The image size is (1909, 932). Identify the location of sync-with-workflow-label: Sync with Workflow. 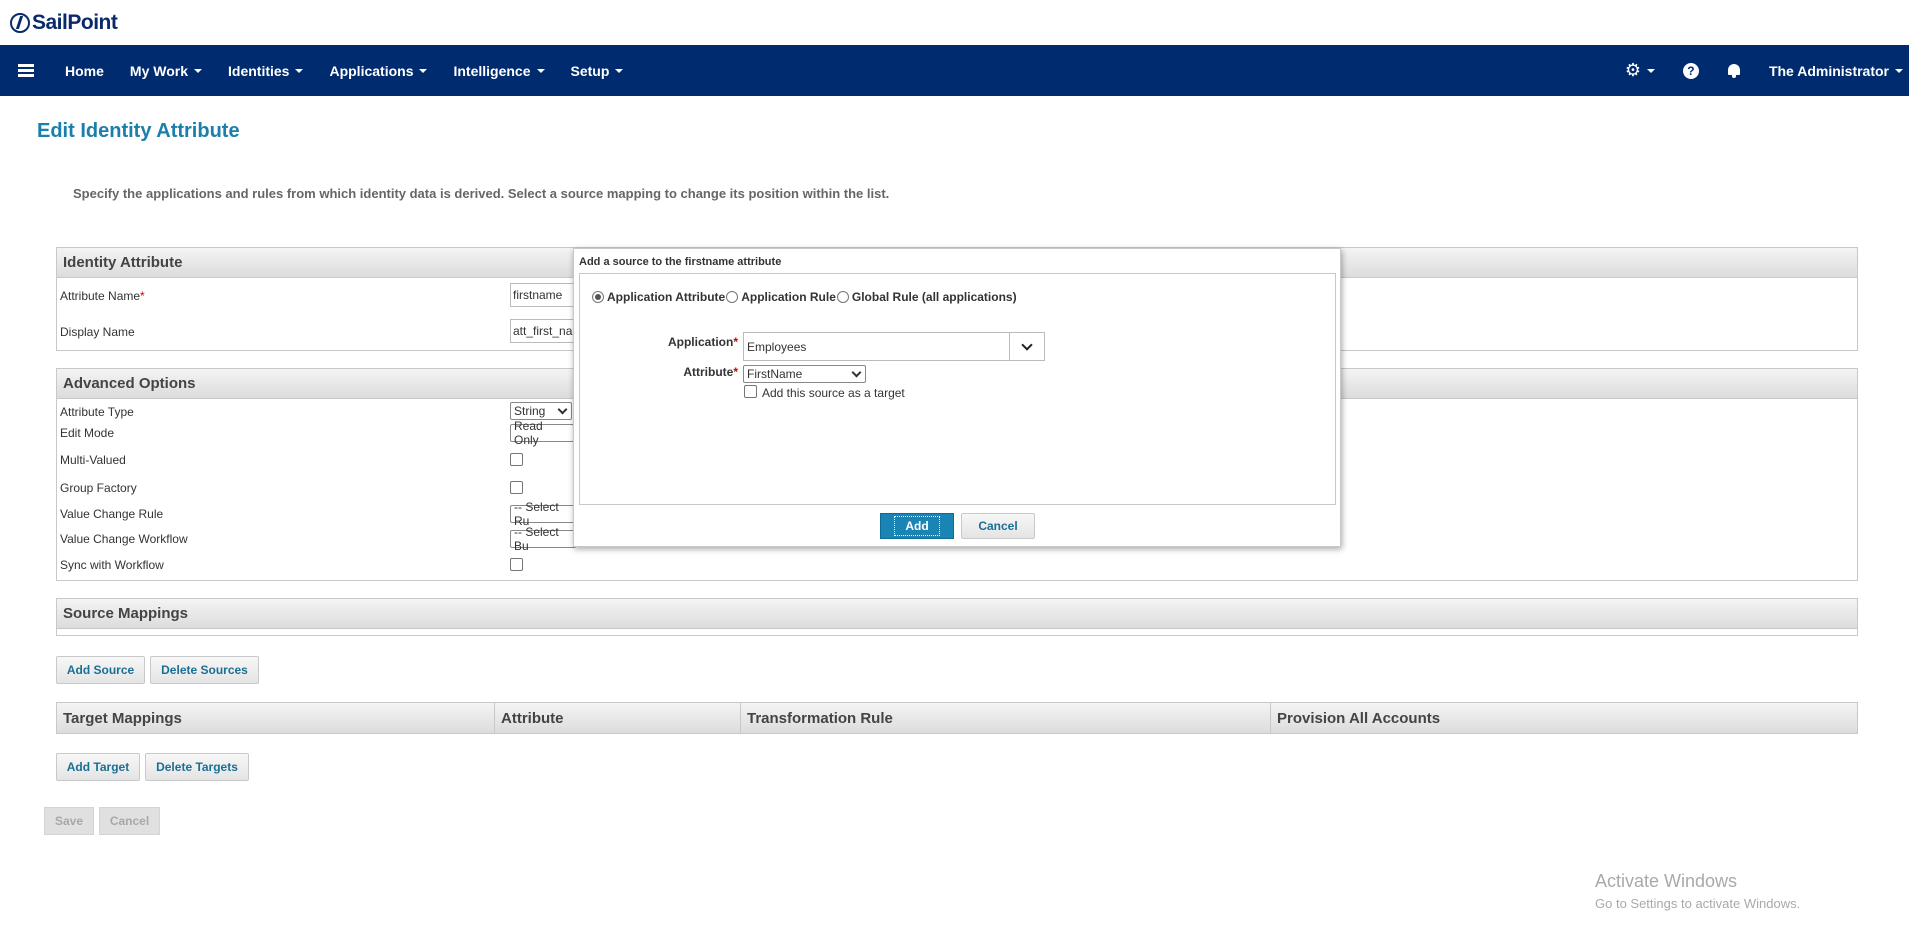
(112, 565).